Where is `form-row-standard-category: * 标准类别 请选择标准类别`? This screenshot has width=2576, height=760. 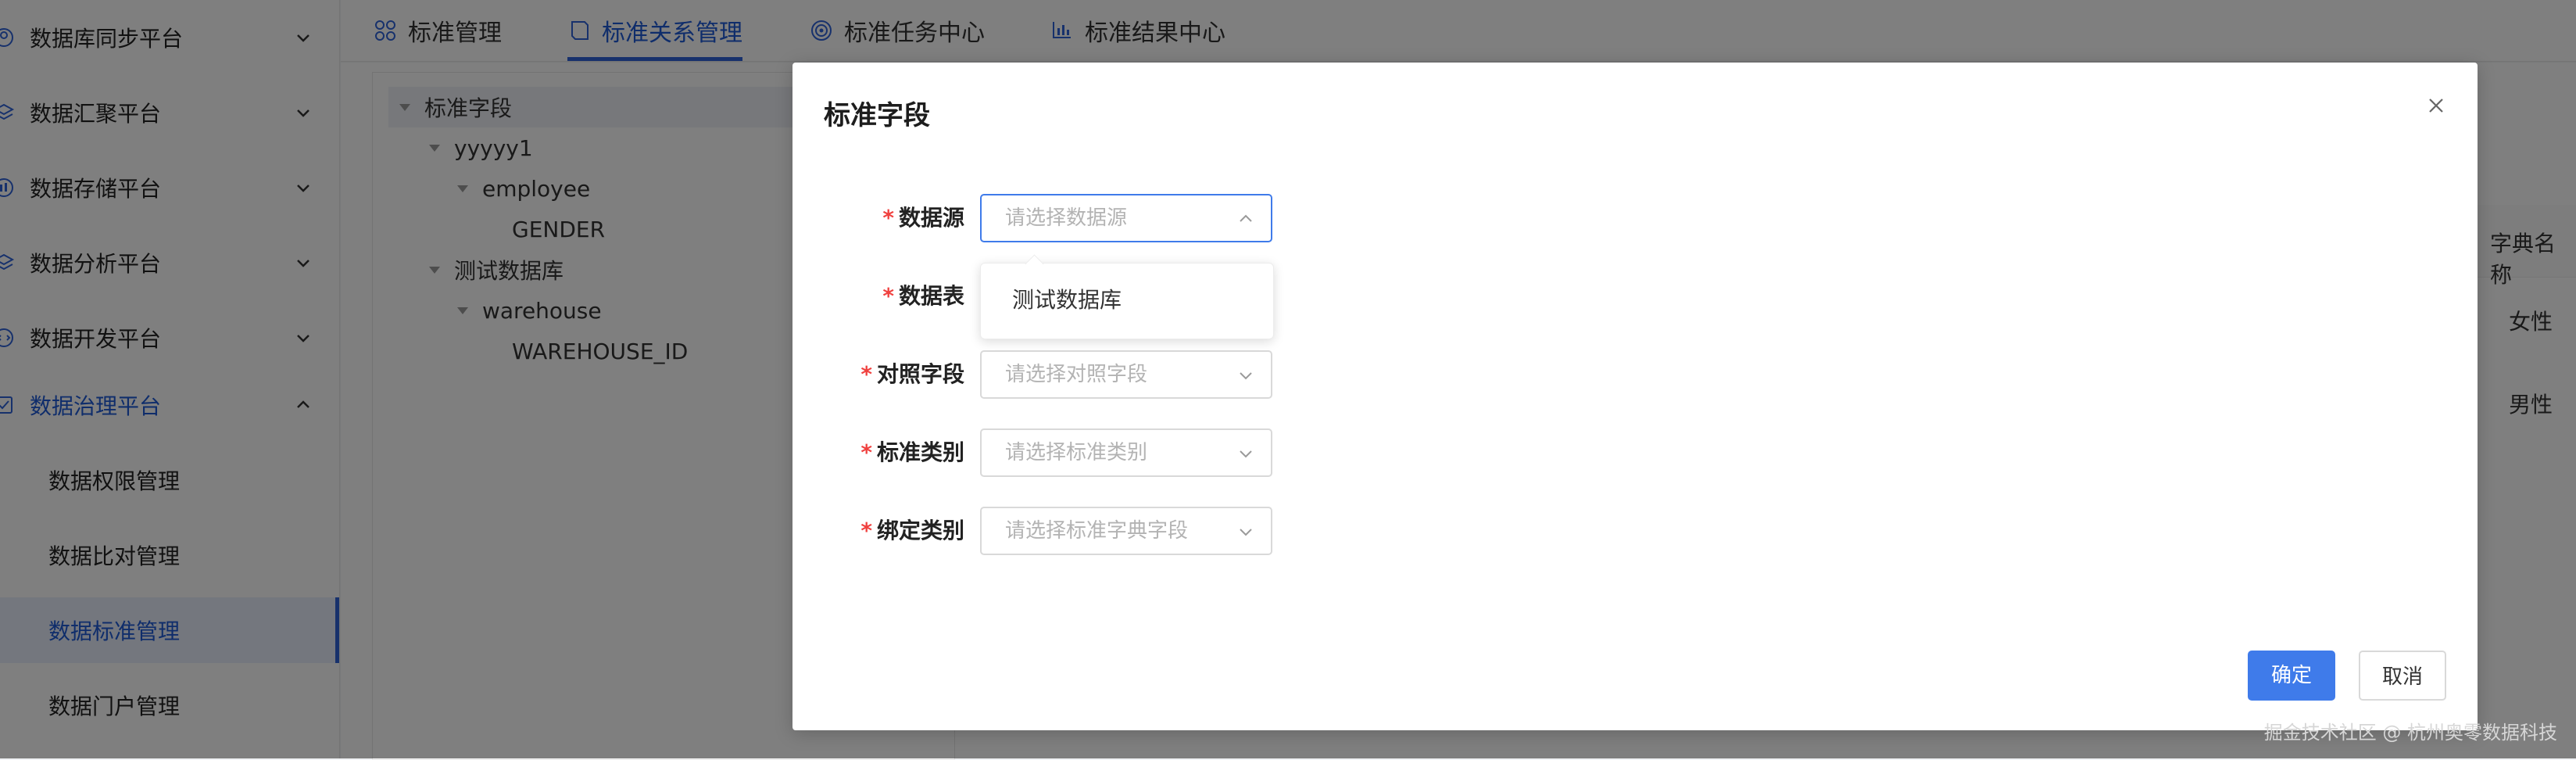
form-row-standard-category: * 标准类别 请选择标准类别 is located at coordinates (1050, 453).